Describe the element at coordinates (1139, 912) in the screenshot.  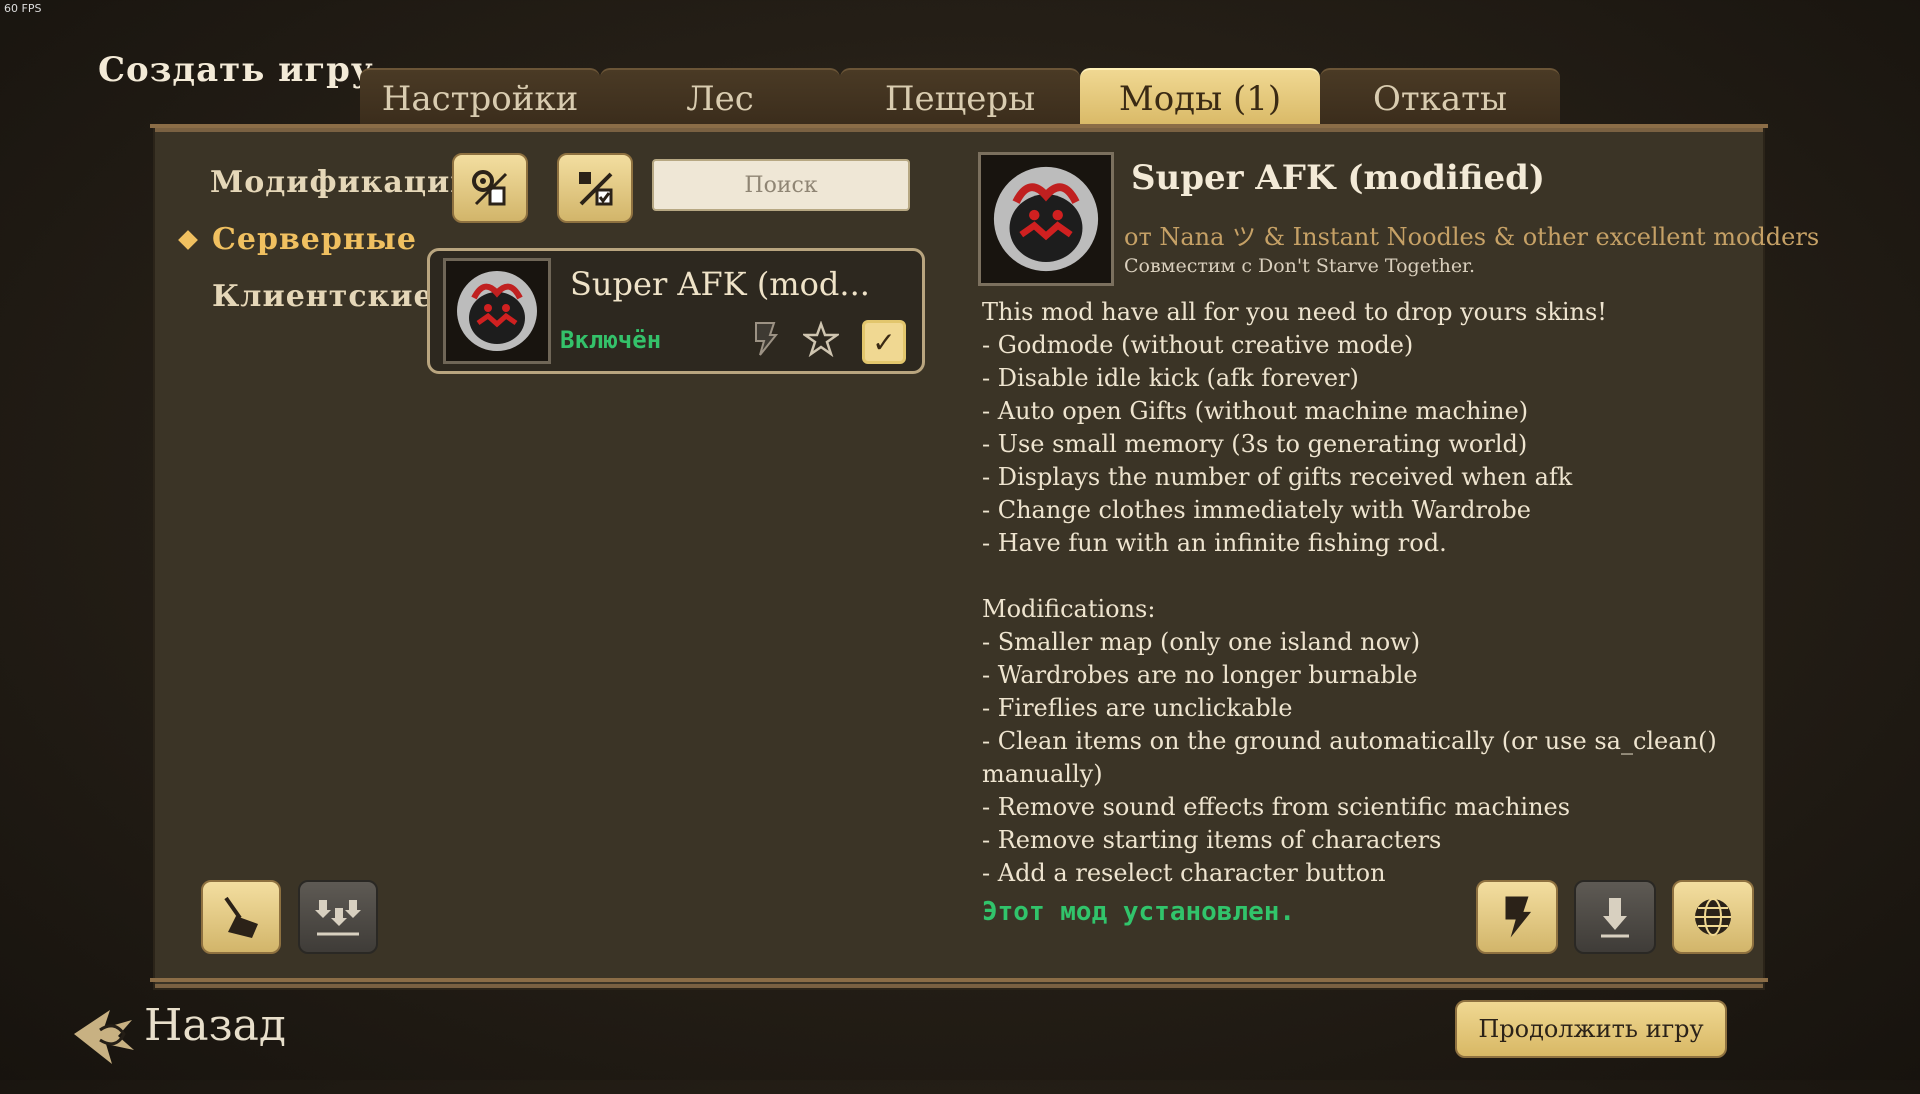
I see `mod-installed-status: Этот мод установлен.` at that location.